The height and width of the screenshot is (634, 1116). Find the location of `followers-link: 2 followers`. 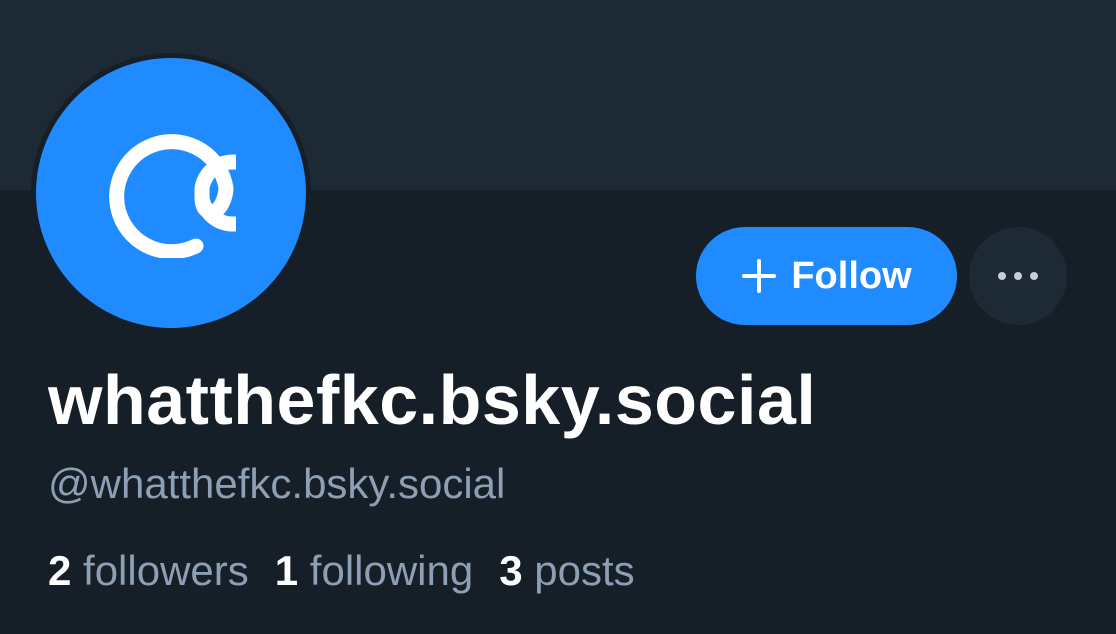

followers-link: 2 followers is located at coordinates (148, 570).